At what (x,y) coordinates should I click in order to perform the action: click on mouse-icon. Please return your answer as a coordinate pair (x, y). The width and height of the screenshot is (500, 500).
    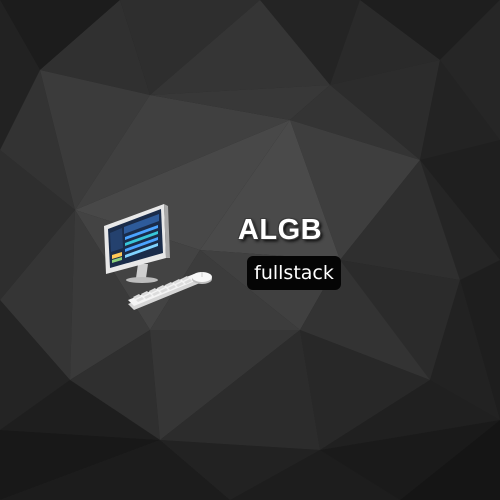
    Looking at the image, I should click on (202, 278).